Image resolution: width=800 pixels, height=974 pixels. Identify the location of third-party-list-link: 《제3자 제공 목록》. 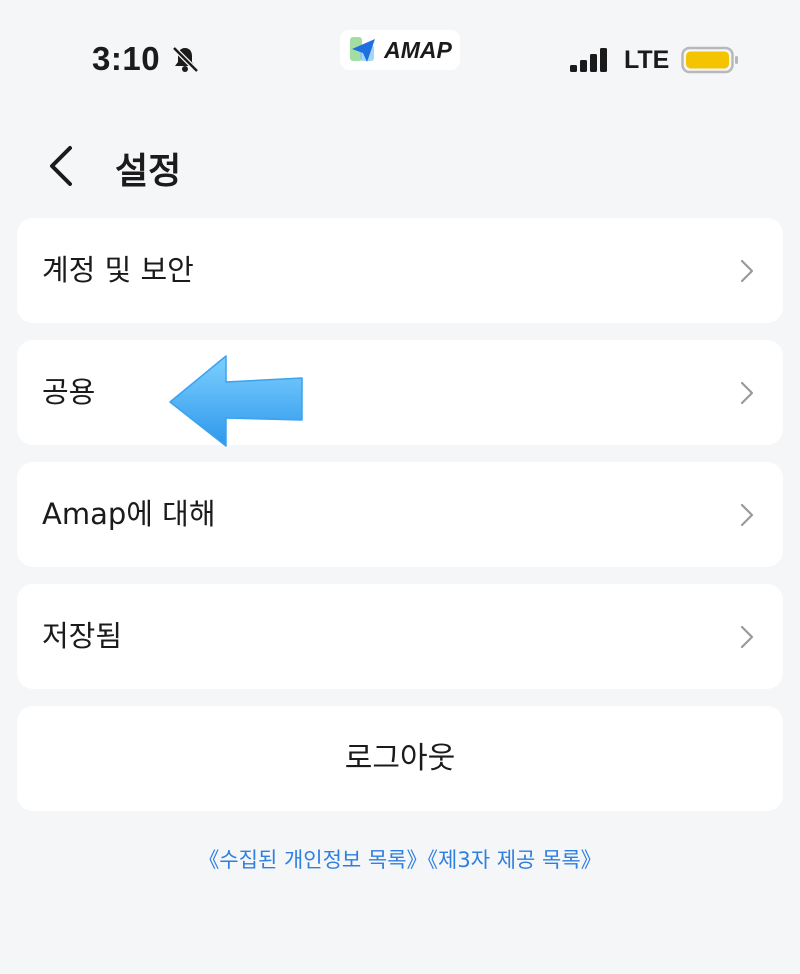
(515, 860).